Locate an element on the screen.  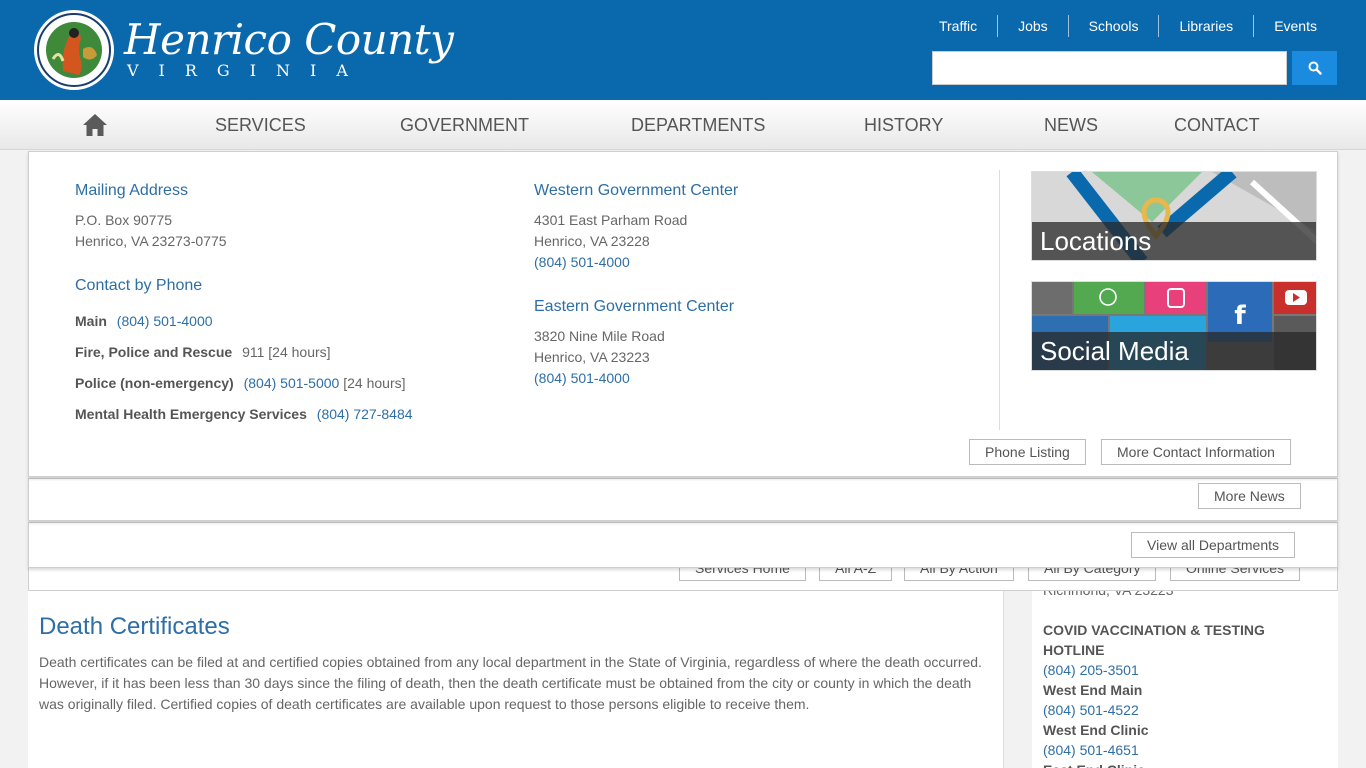
west-main-phone-link: (804) 501-4522 is located at coordinates (1091, 710).